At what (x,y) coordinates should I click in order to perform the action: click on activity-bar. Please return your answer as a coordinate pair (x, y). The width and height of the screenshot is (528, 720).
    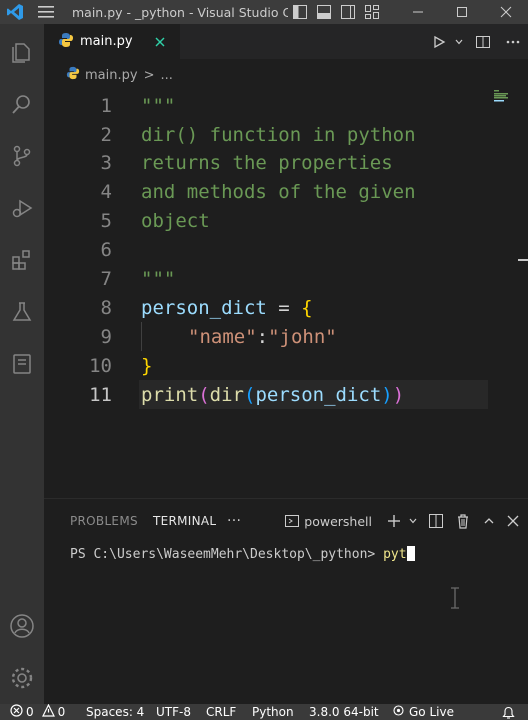
    Looking at the image, I should click on (22, 364).